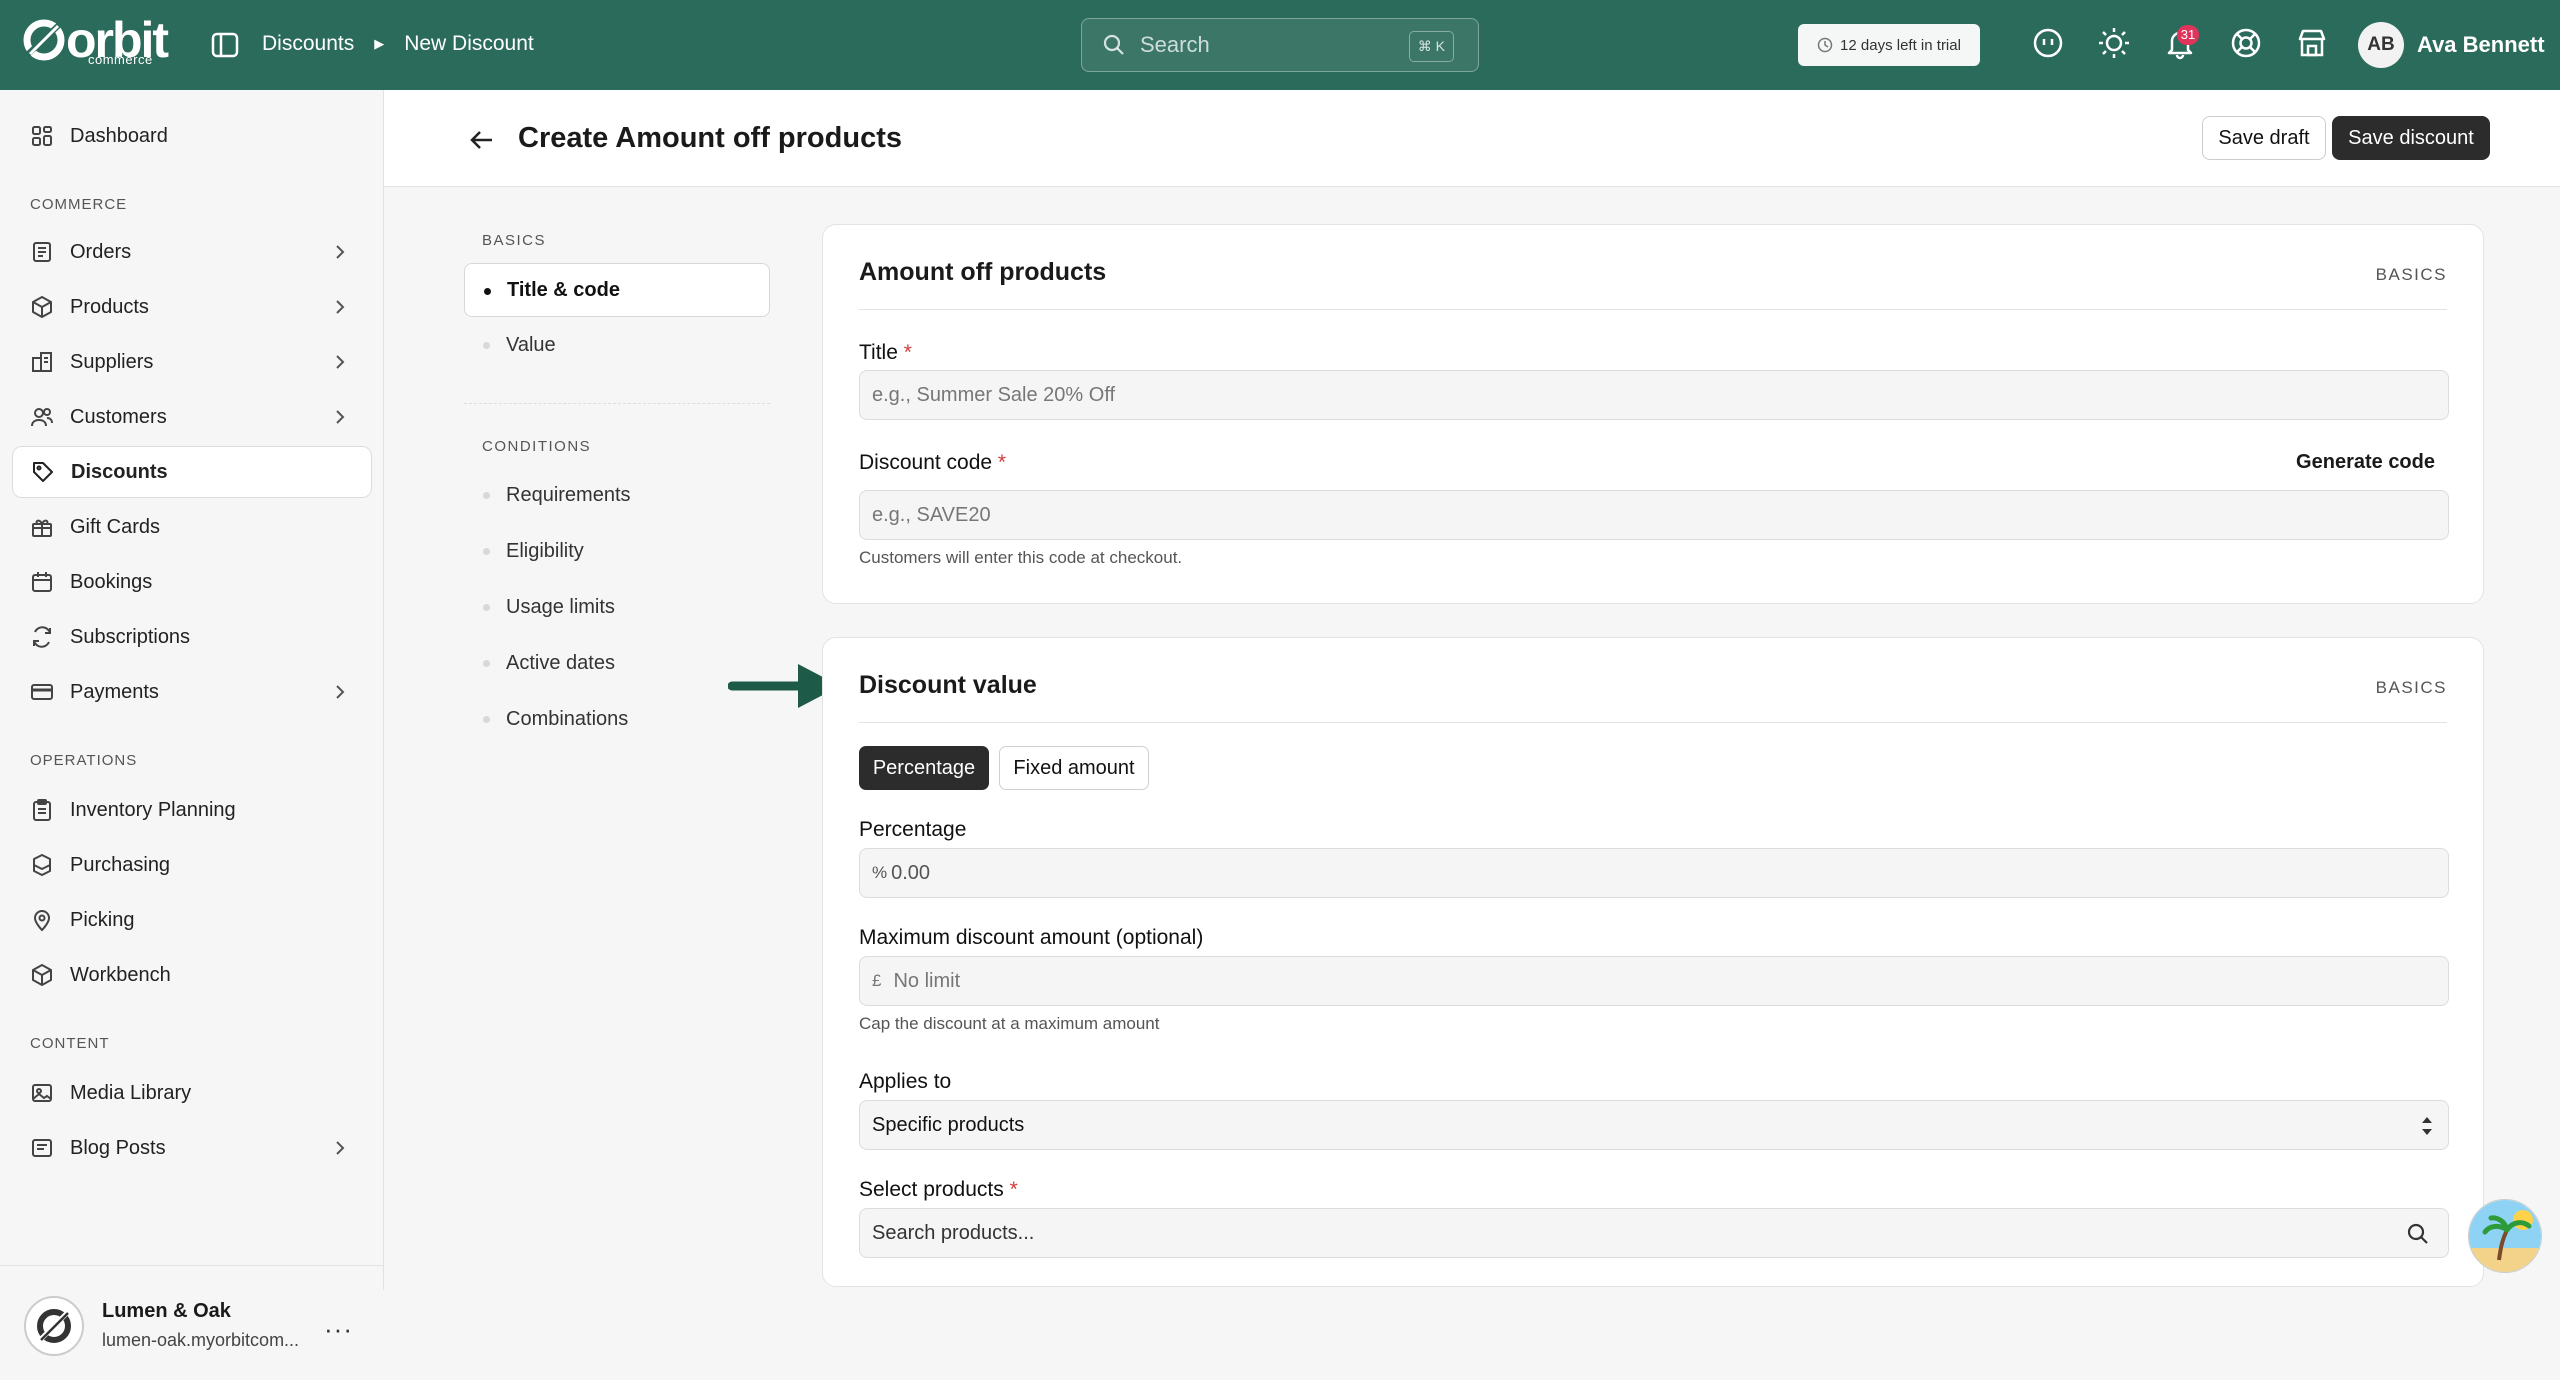 This screenshot has width=2560, height=1380. What do you see at coordinates (112, 361) in the screenshot?
I see `sidebar-item-label: Suppliers` at bounding box center [112, 361].